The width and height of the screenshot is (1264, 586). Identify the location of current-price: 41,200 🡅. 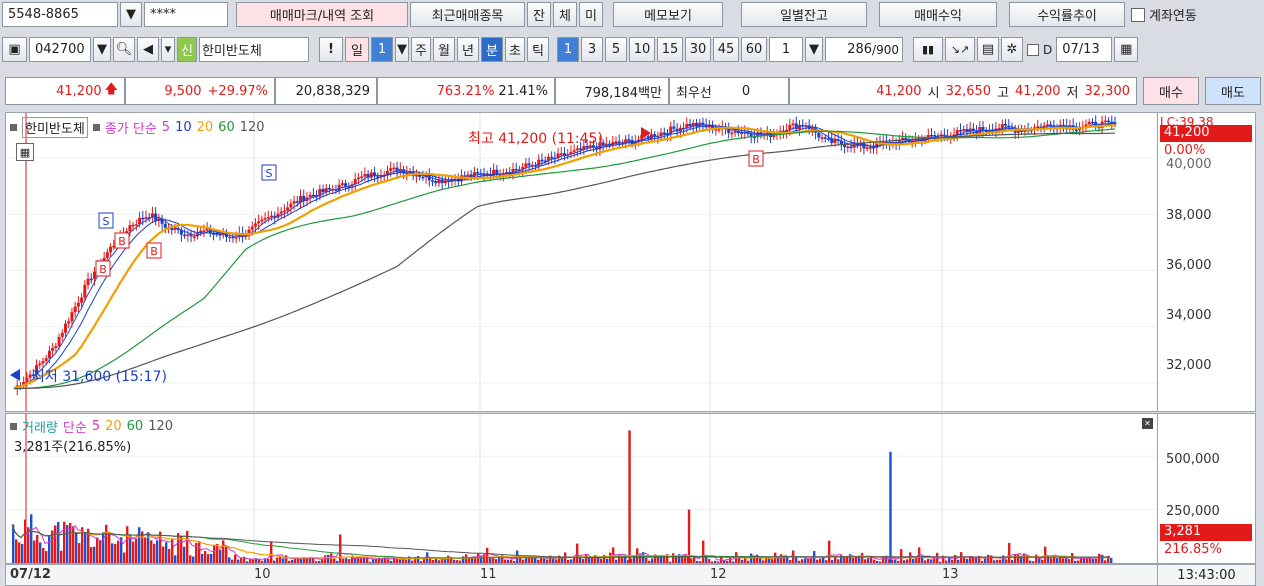
(65, 91).